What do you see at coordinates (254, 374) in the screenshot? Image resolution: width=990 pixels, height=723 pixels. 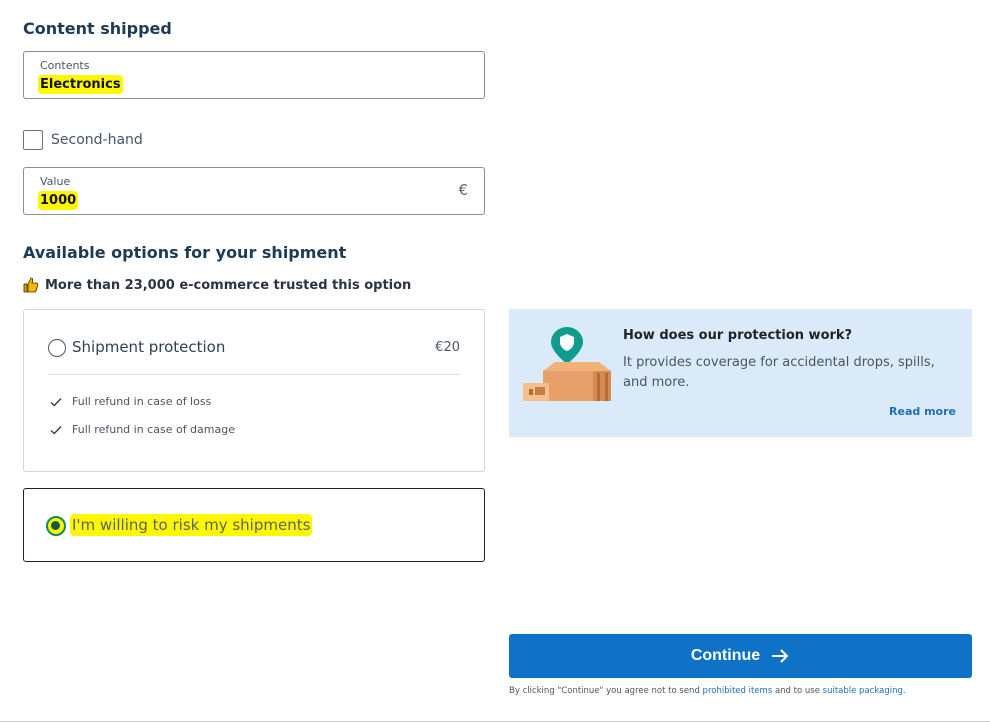 I see `card-divider` at bounding box center [254, 374].